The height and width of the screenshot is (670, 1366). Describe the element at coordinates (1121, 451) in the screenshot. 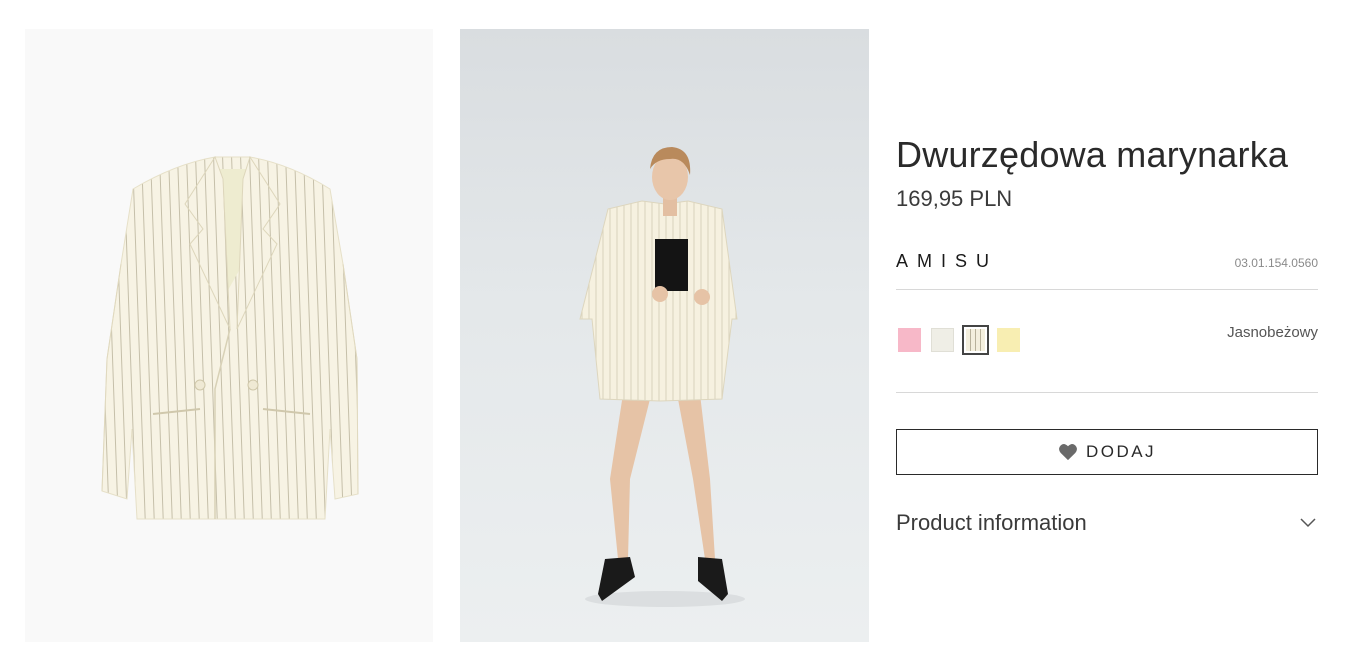

I see `add-button-label: DODAJ` at that location.